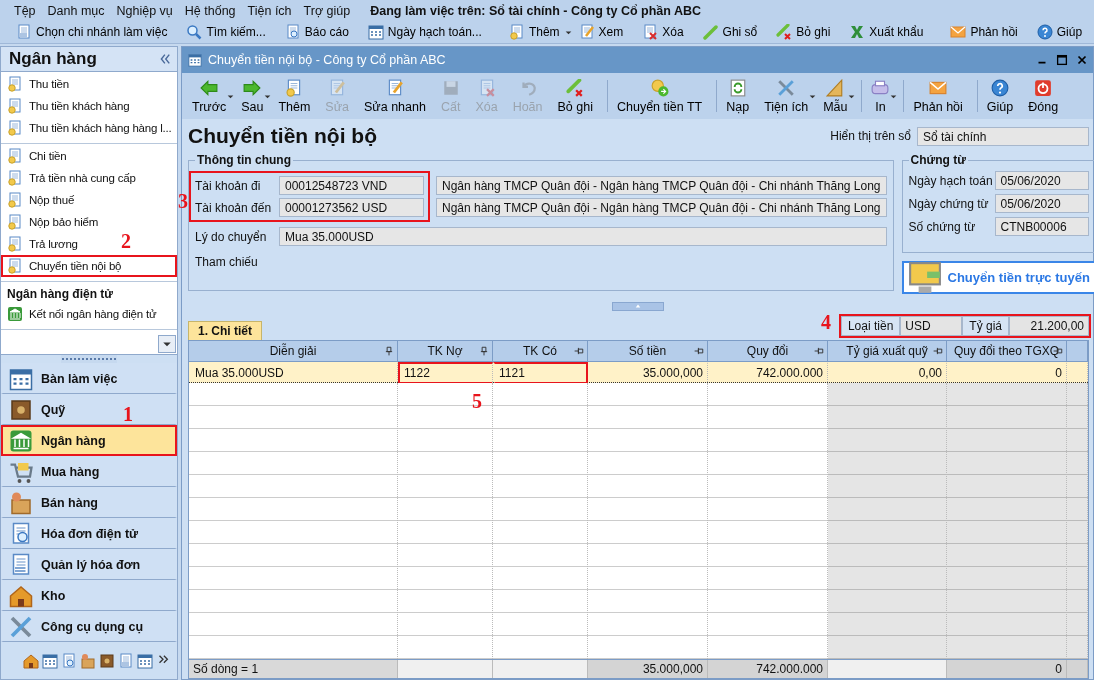 The width and height of the screenshot is (1094, 680). What do you see at coordinates (857, 32) in the screenshot?
I see `excel-icon` at bounding box center [857, 32].